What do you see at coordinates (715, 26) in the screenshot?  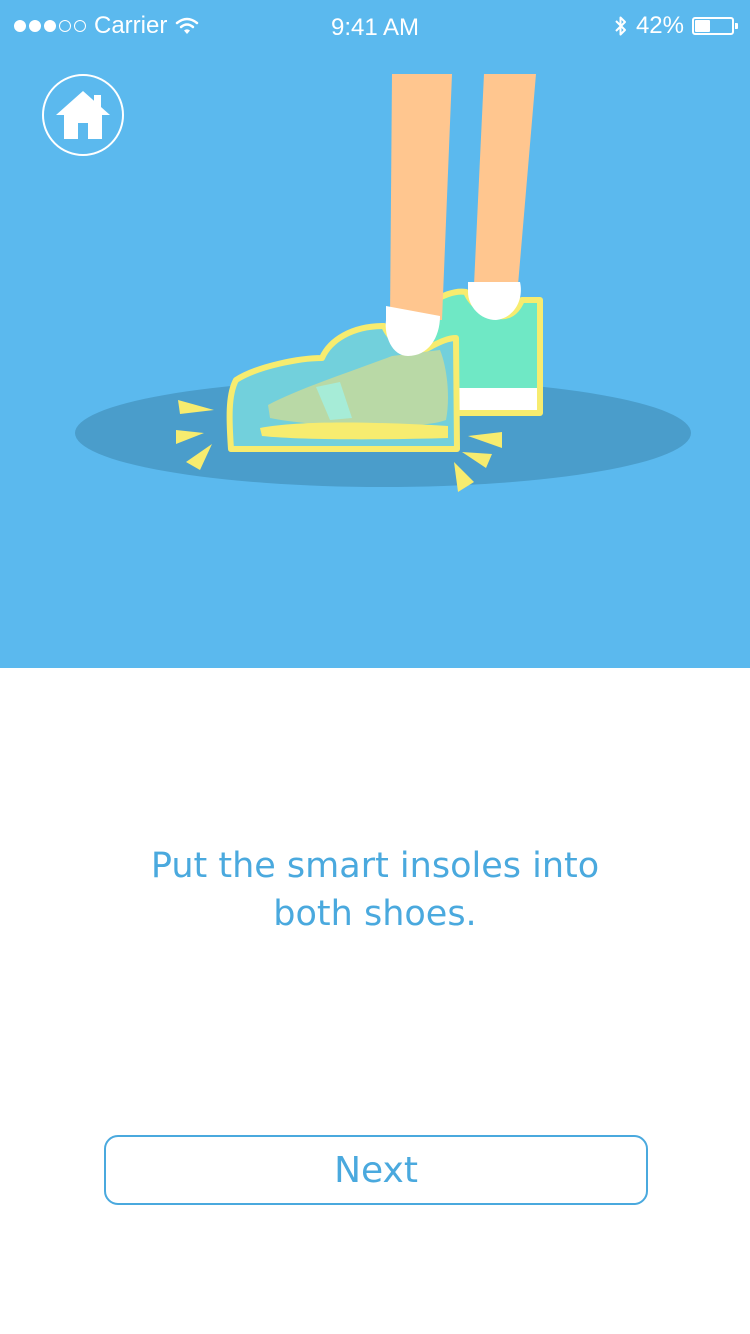 I see `battery-icon` at bounding box center [715, 26].